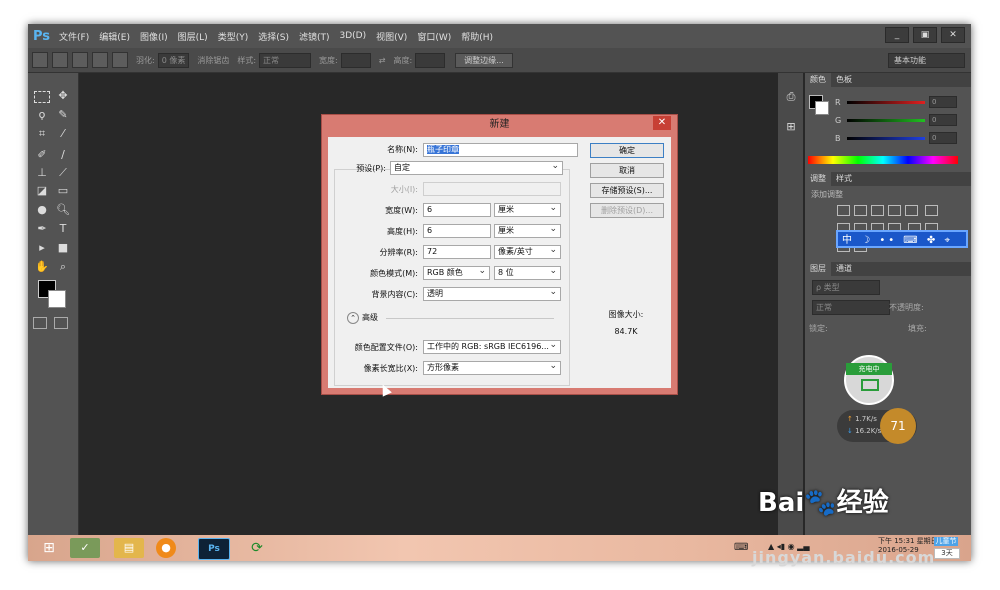 The height and width of the screenshot is (590, 1000). What do you see at coordinates (42, 173) in the screenshot?
I see `clone-stamp-tool-icon: ⊥` at bounding box center [42, 173].